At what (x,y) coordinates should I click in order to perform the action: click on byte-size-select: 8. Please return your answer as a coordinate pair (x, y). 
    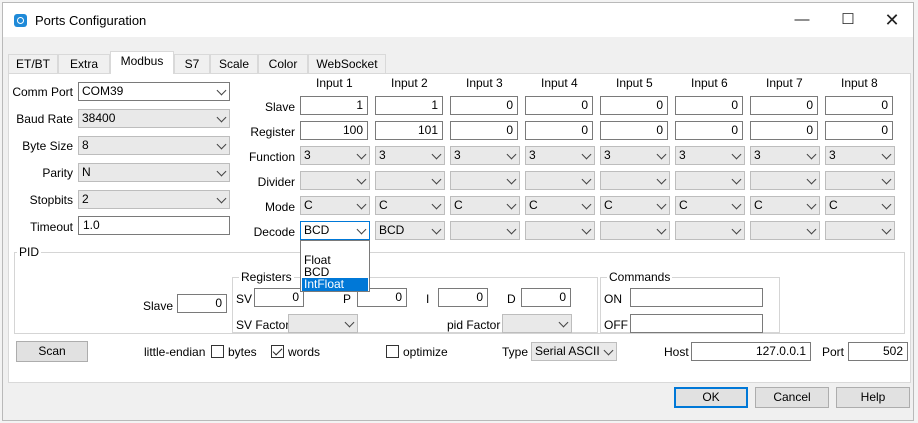
    Looking at the image, I should click on (154, 145).